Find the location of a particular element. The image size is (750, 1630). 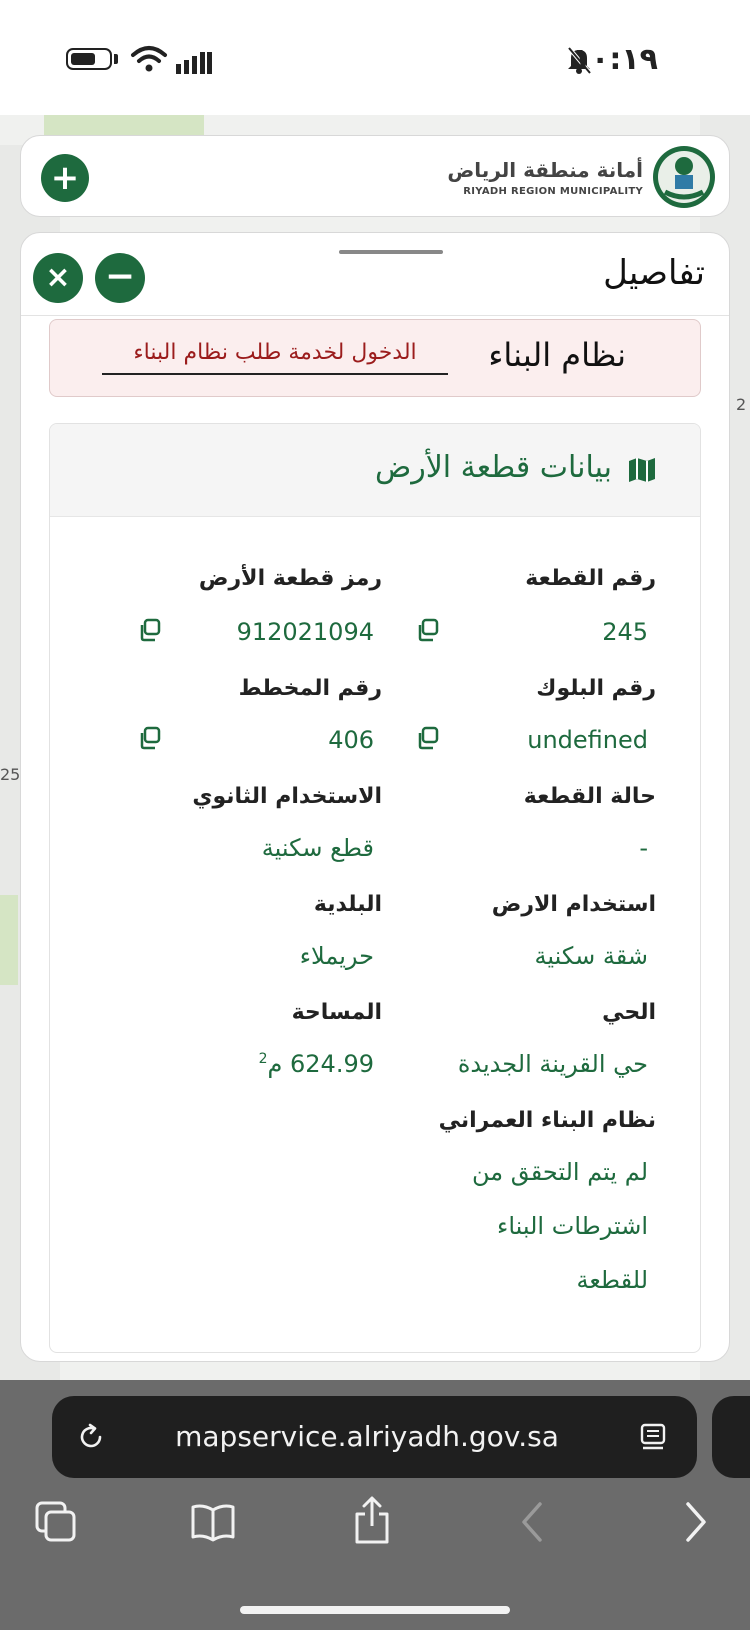

battery-icon is located at coordinates (89, 59).